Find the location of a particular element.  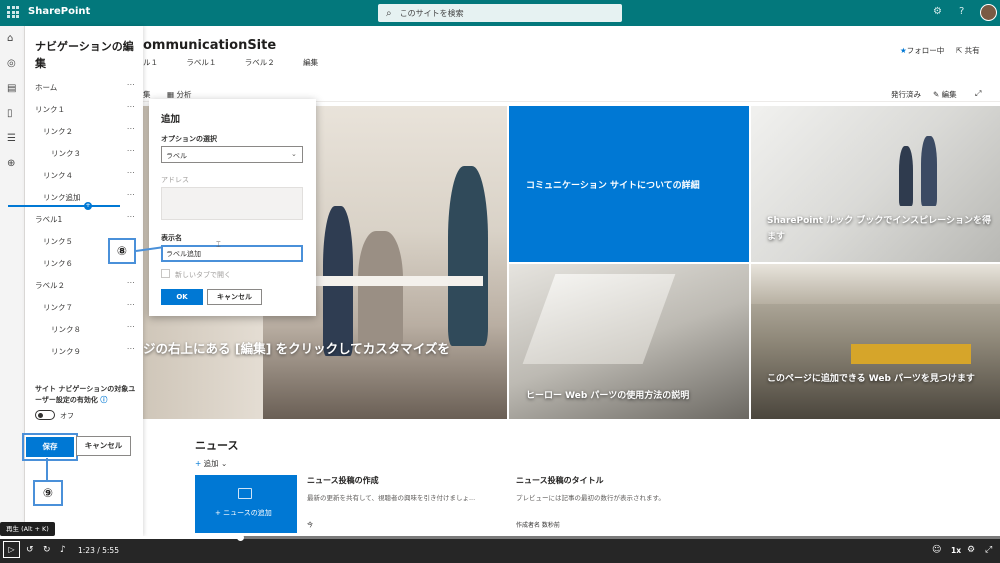

site-nav: ル１ ラベル１ ラベル２ 編集 is located at coordinates (243, 62).